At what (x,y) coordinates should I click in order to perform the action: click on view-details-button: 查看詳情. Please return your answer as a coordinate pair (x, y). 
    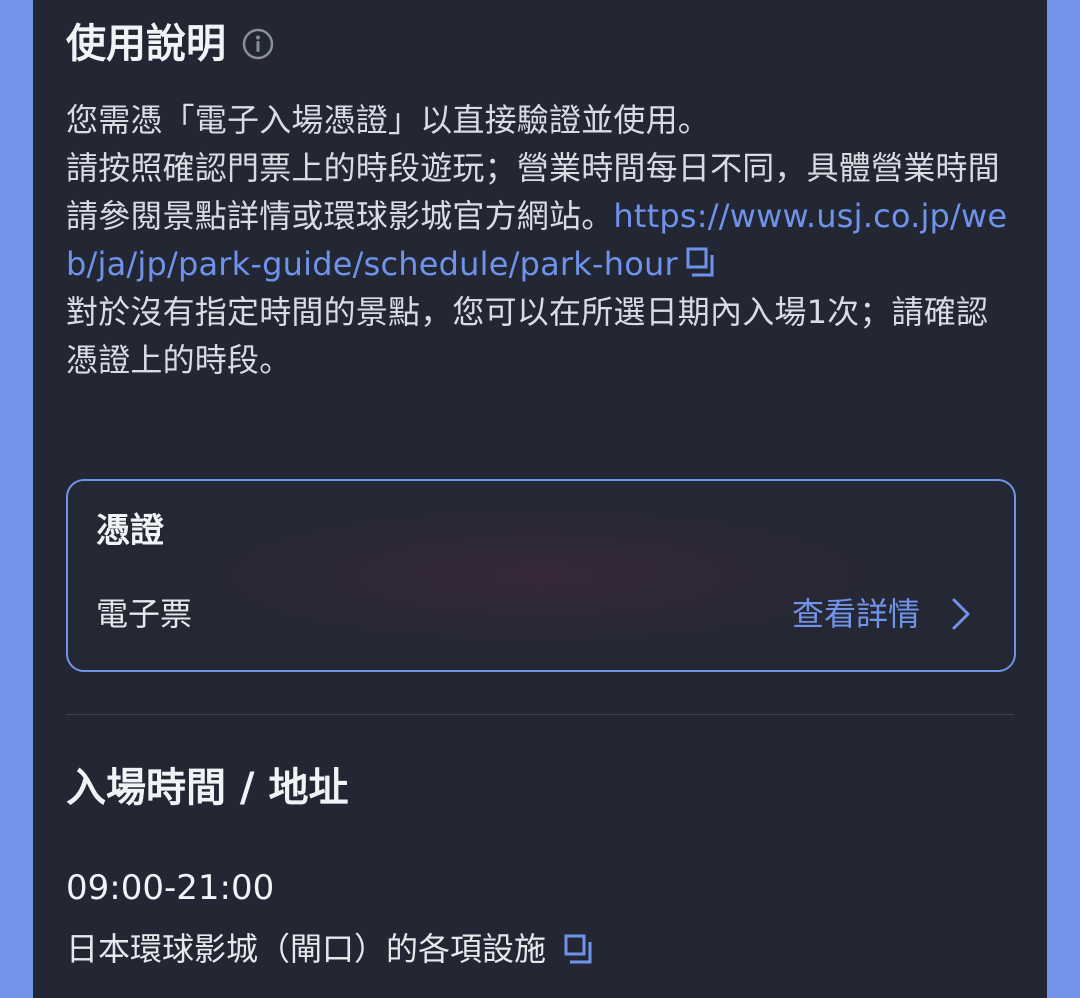
    Looking at the image, I should click on (883, 614).